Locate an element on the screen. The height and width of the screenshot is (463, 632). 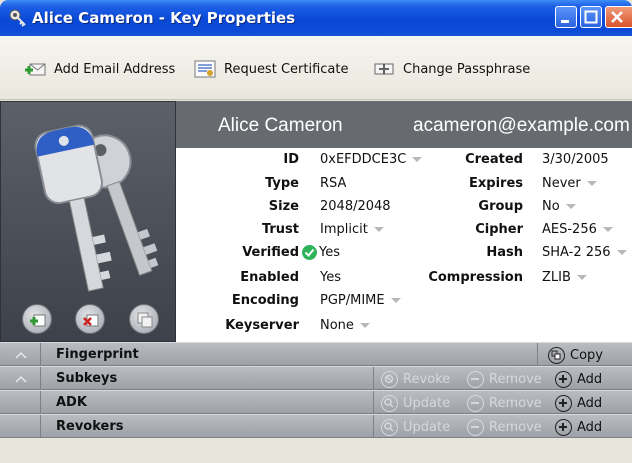
compression-value: ZLIB is located at coordinates (564, 277).